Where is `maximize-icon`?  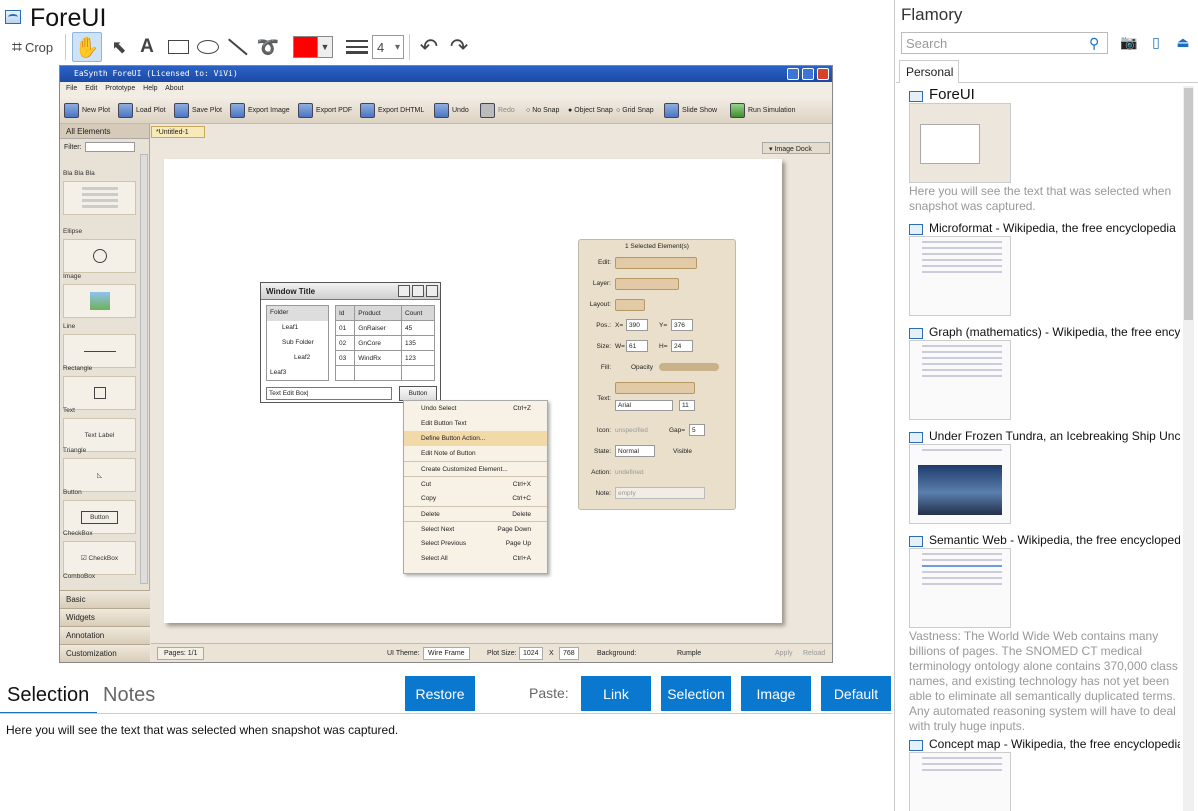 maximize-icon is located at coordinates (808, 74).